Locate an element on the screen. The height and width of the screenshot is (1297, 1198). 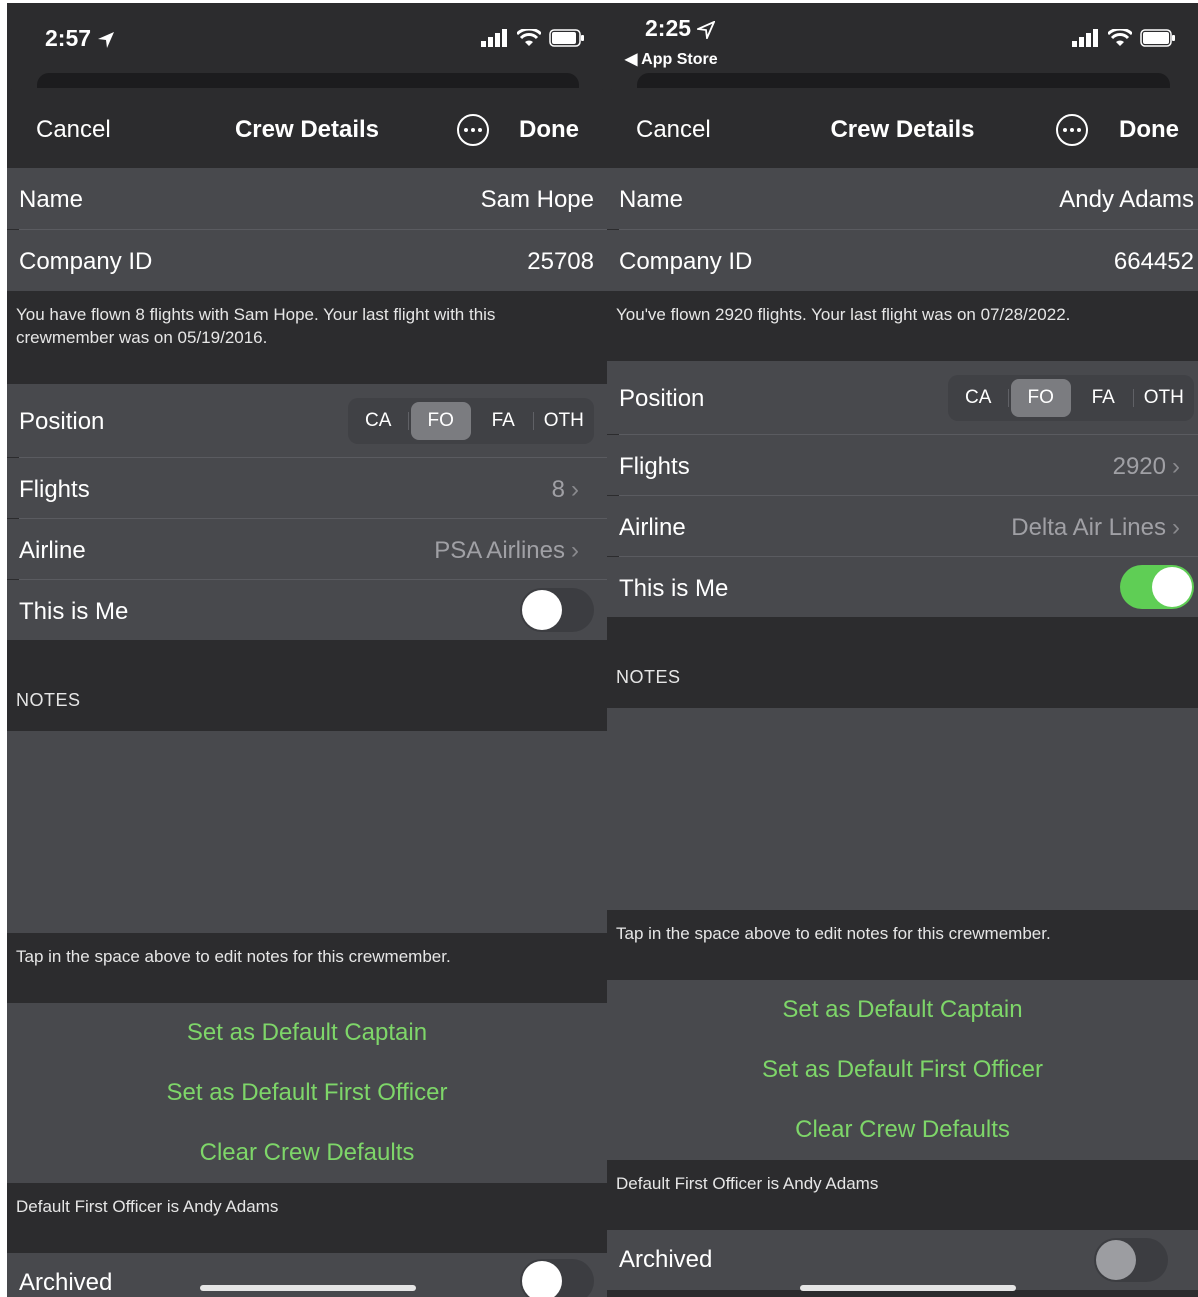
company-id-value: 664452 is located at coordinates (1154, 262).